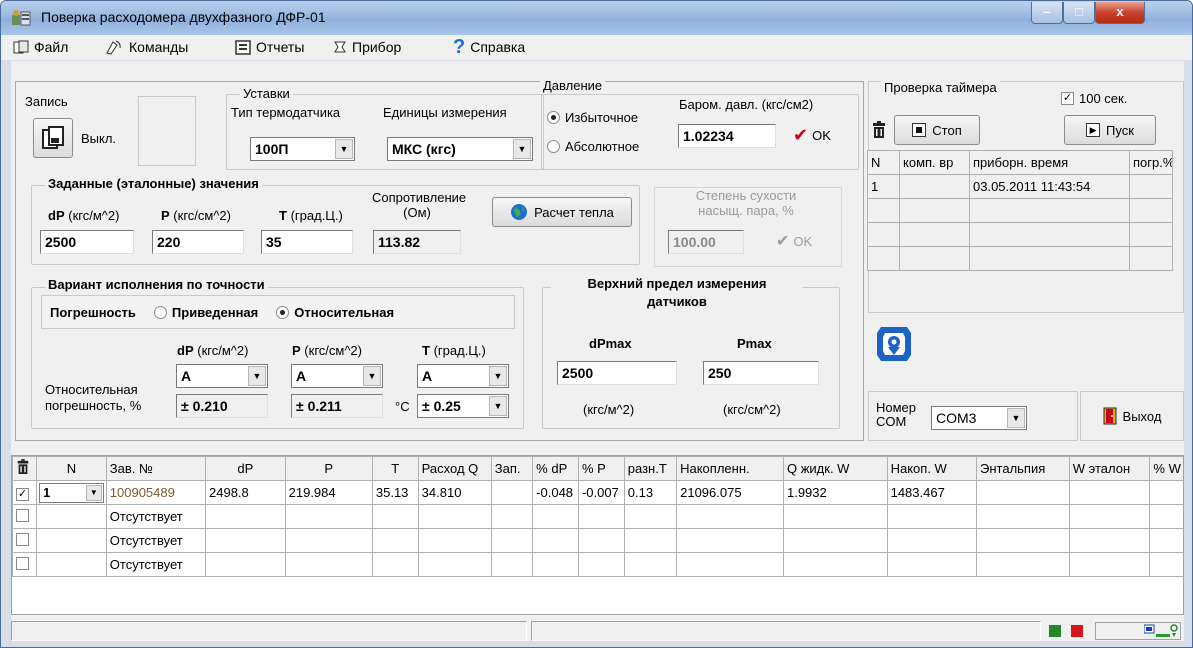  Describe the element at coordinates (337, 376) in the screenshot. I see `acc-p-class-select: А ▼` at that location.